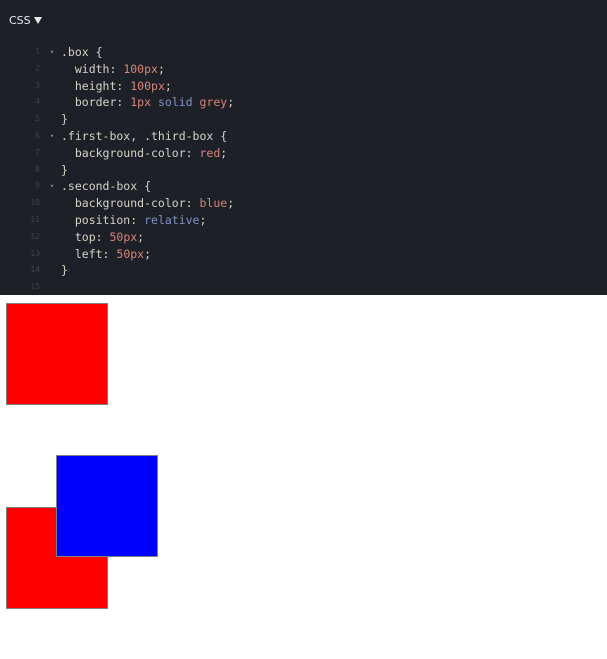 This screenshot has width=607, height=659. I want to click on code-text: background-color: blue;, so click(147, 203).